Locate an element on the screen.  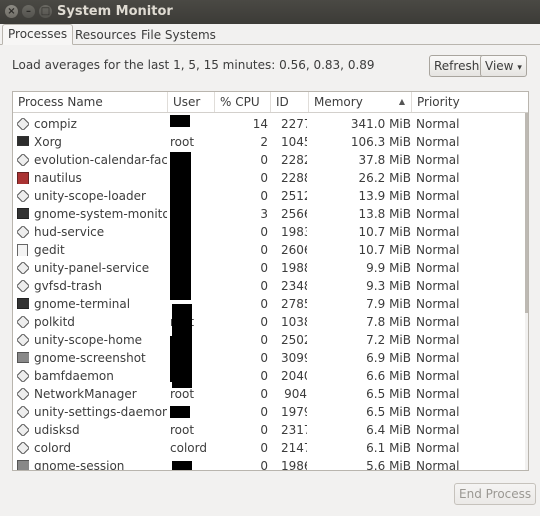
table-row: compiz 14 2277 341.0 MiB Normal is located at coordinates (269, 124).